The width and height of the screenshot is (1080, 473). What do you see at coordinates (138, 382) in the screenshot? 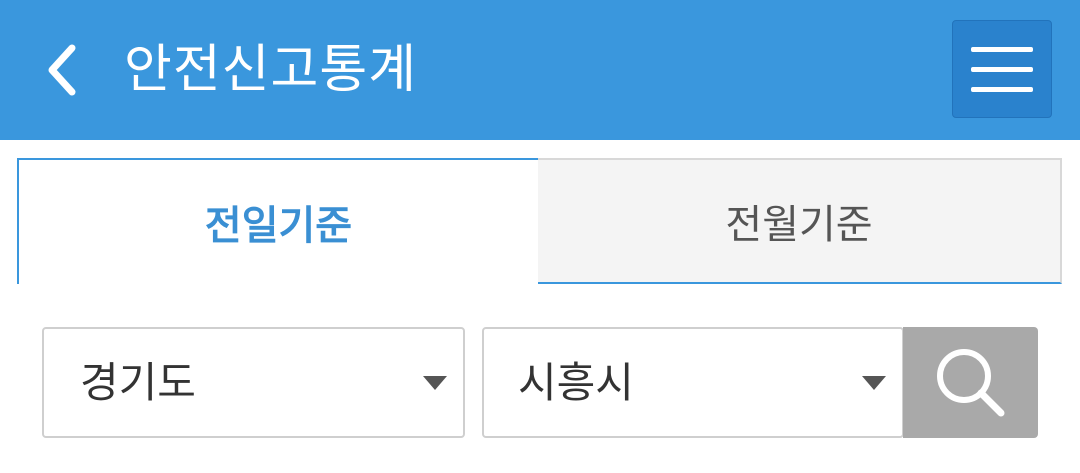
I see `province-select-value: 경기도` at bounding box center [138, 382].